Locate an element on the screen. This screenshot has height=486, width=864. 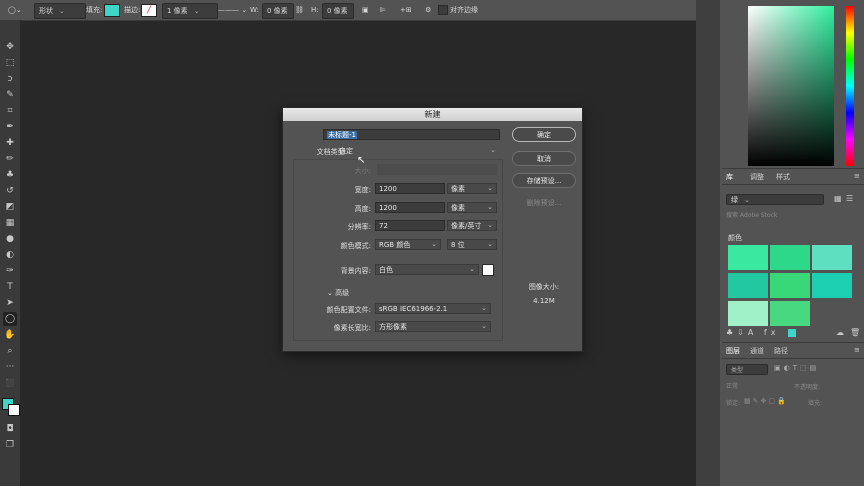
screen-mode-icon: ❐ is located at coordinates (10, 445).